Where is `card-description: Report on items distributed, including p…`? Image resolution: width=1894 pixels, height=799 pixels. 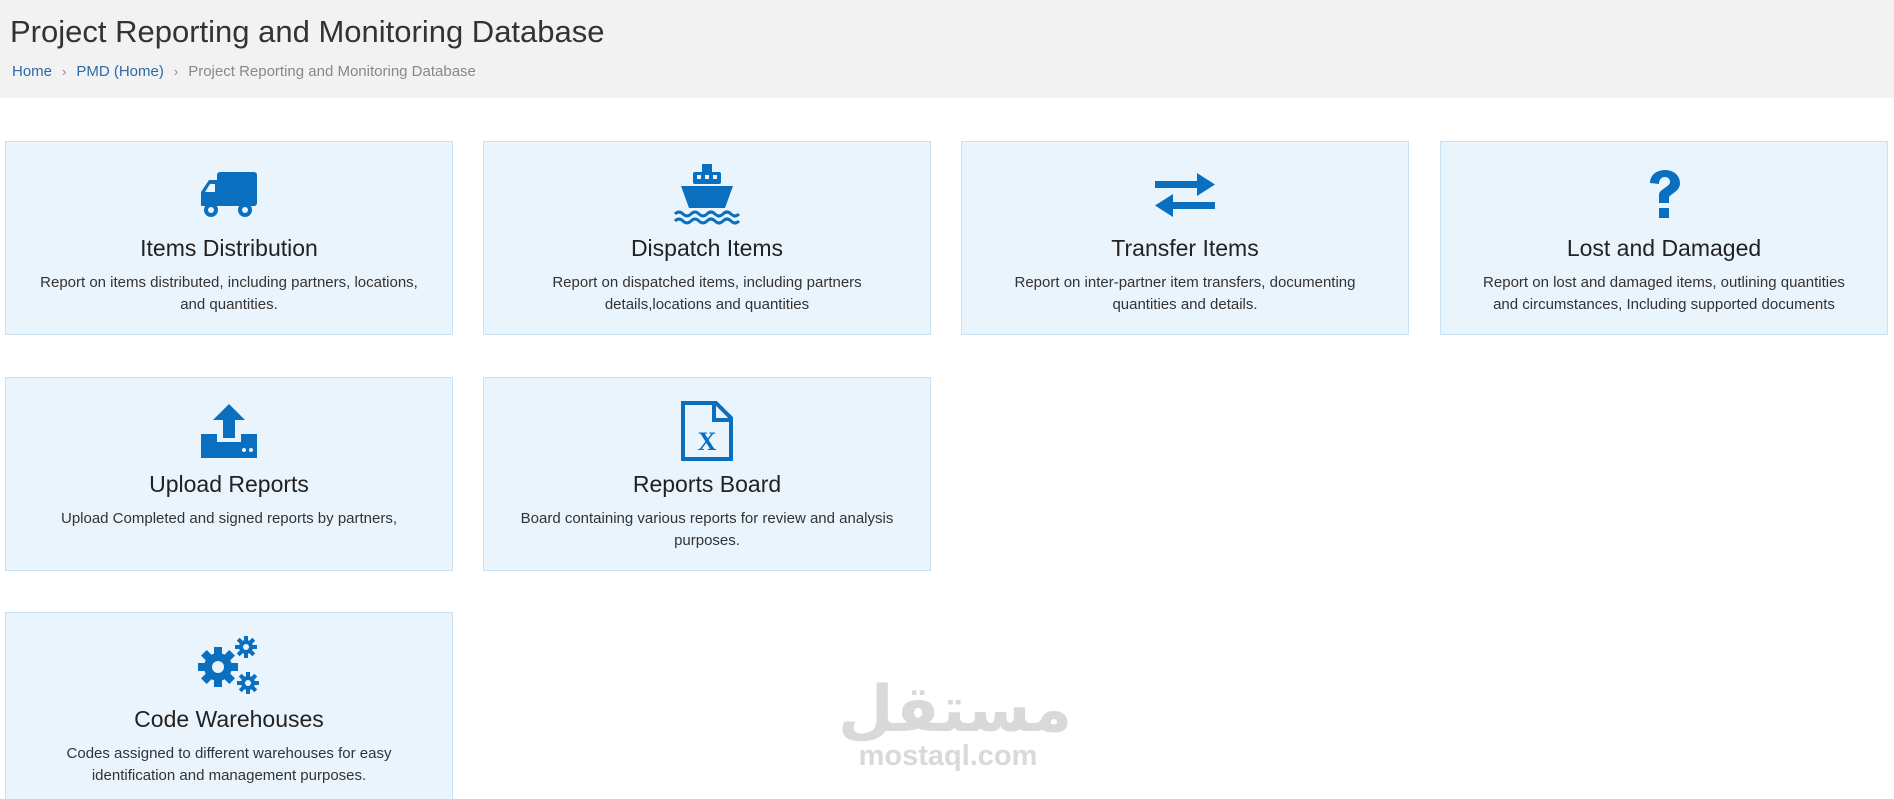
card-description: Report on items distributed, including p… is located at coordinates (229, 293).